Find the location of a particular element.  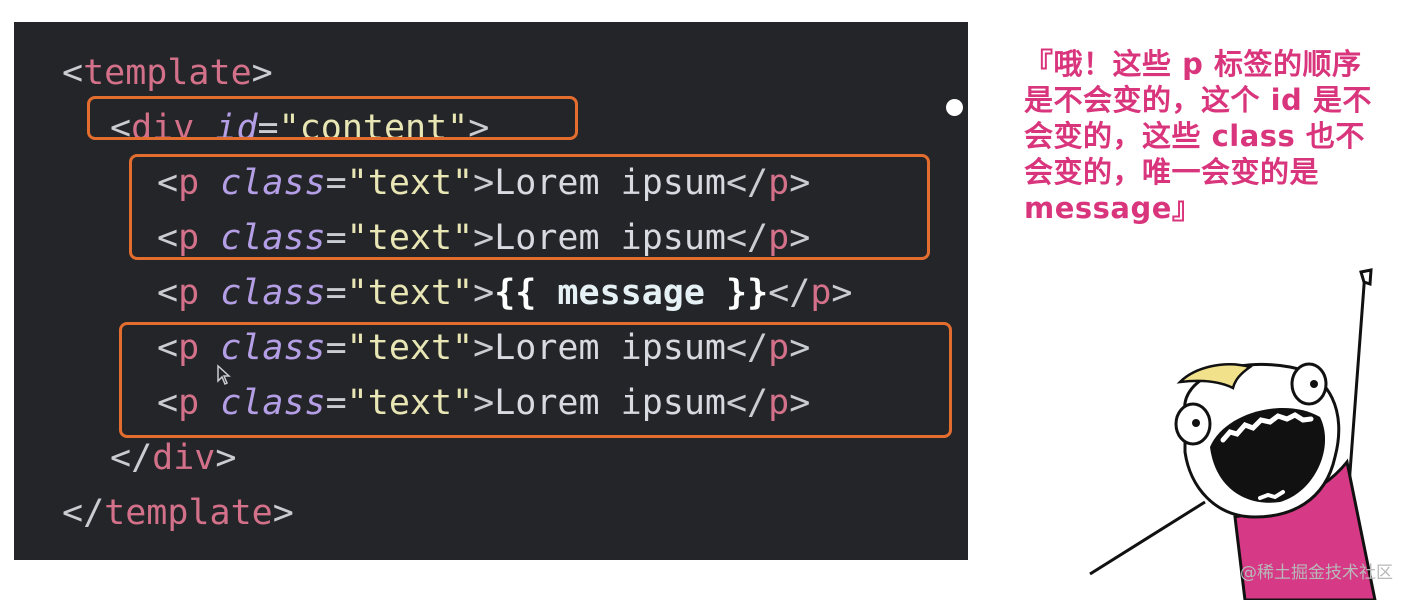

watermark-text: @稀土掘金技术社区 is located at coordinates (1316, 573).